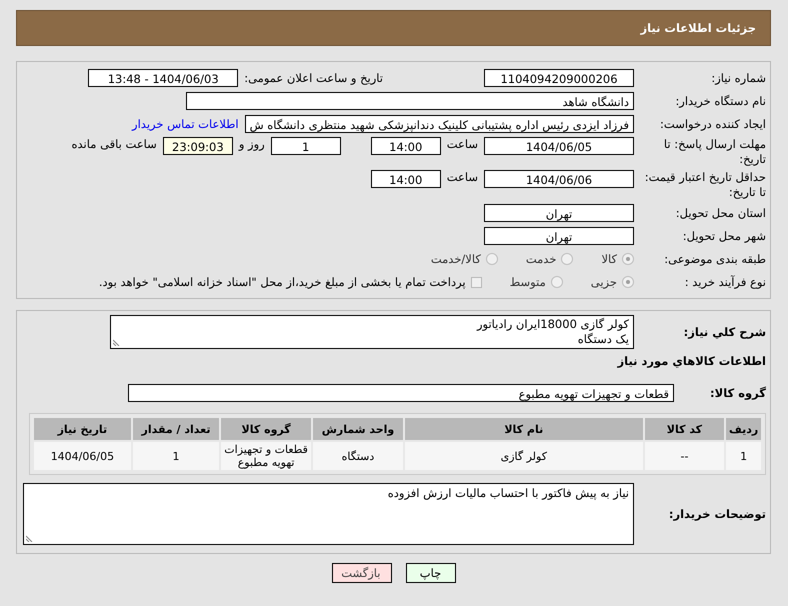 This screenshot has width=788, height=606. Describe the element at coordinates (328, 514) in the screenshot. I see `buyer-notes-field: نیاز به پیش فاکتور با احتساب مالیات ارزش افزوده` at that location.